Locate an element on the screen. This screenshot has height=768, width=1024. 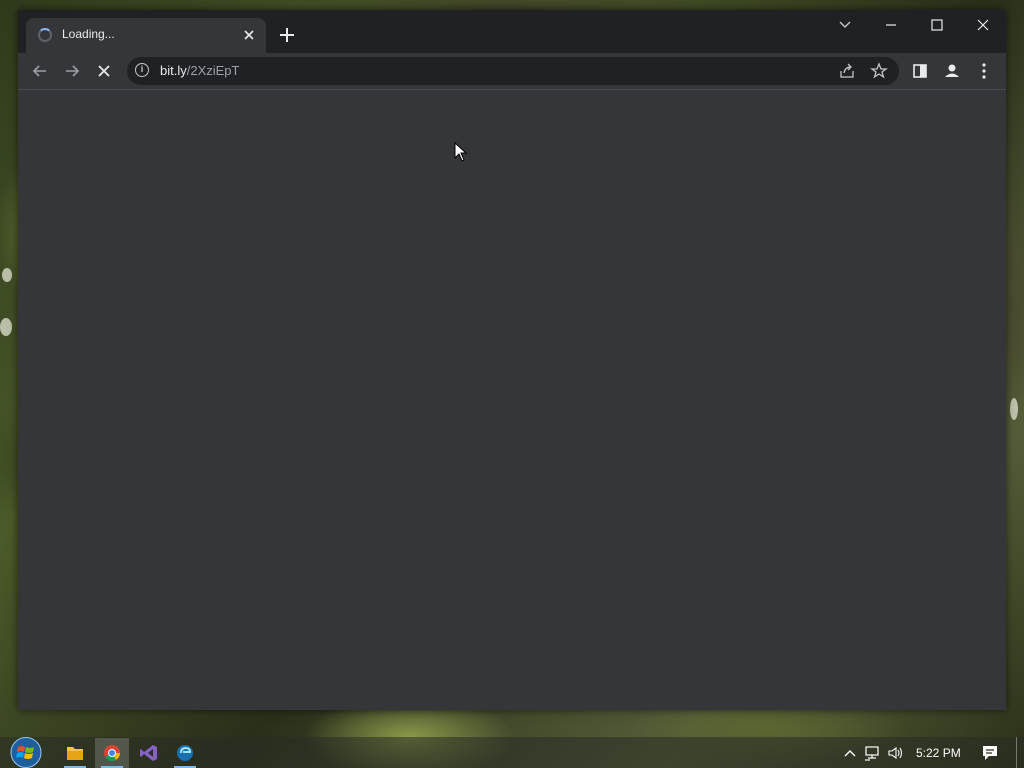
visual-studio-icon is located at coordinates (148, 753).